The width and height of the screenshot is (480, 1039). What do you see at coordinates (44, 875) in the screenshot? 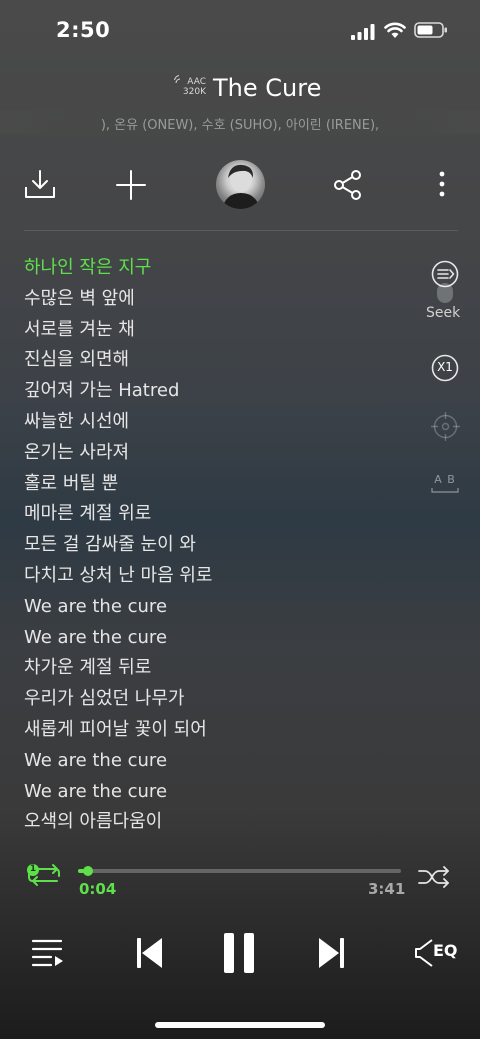
I see `repeat-one-button: 1` at bounding box center [44, 875].